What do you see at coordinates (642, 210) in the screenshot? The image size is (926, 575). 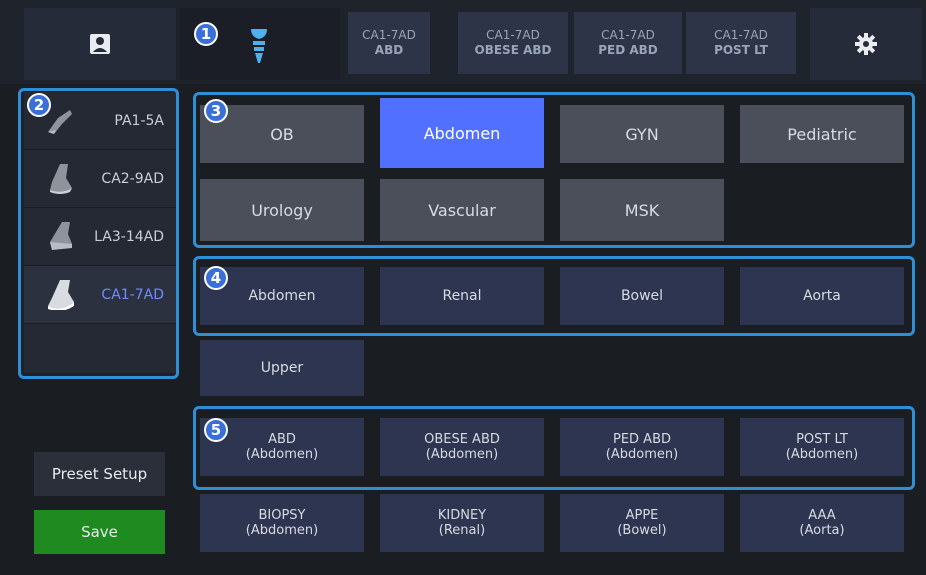 I see `category-msk: MSK` at bounding box center [642, 210].